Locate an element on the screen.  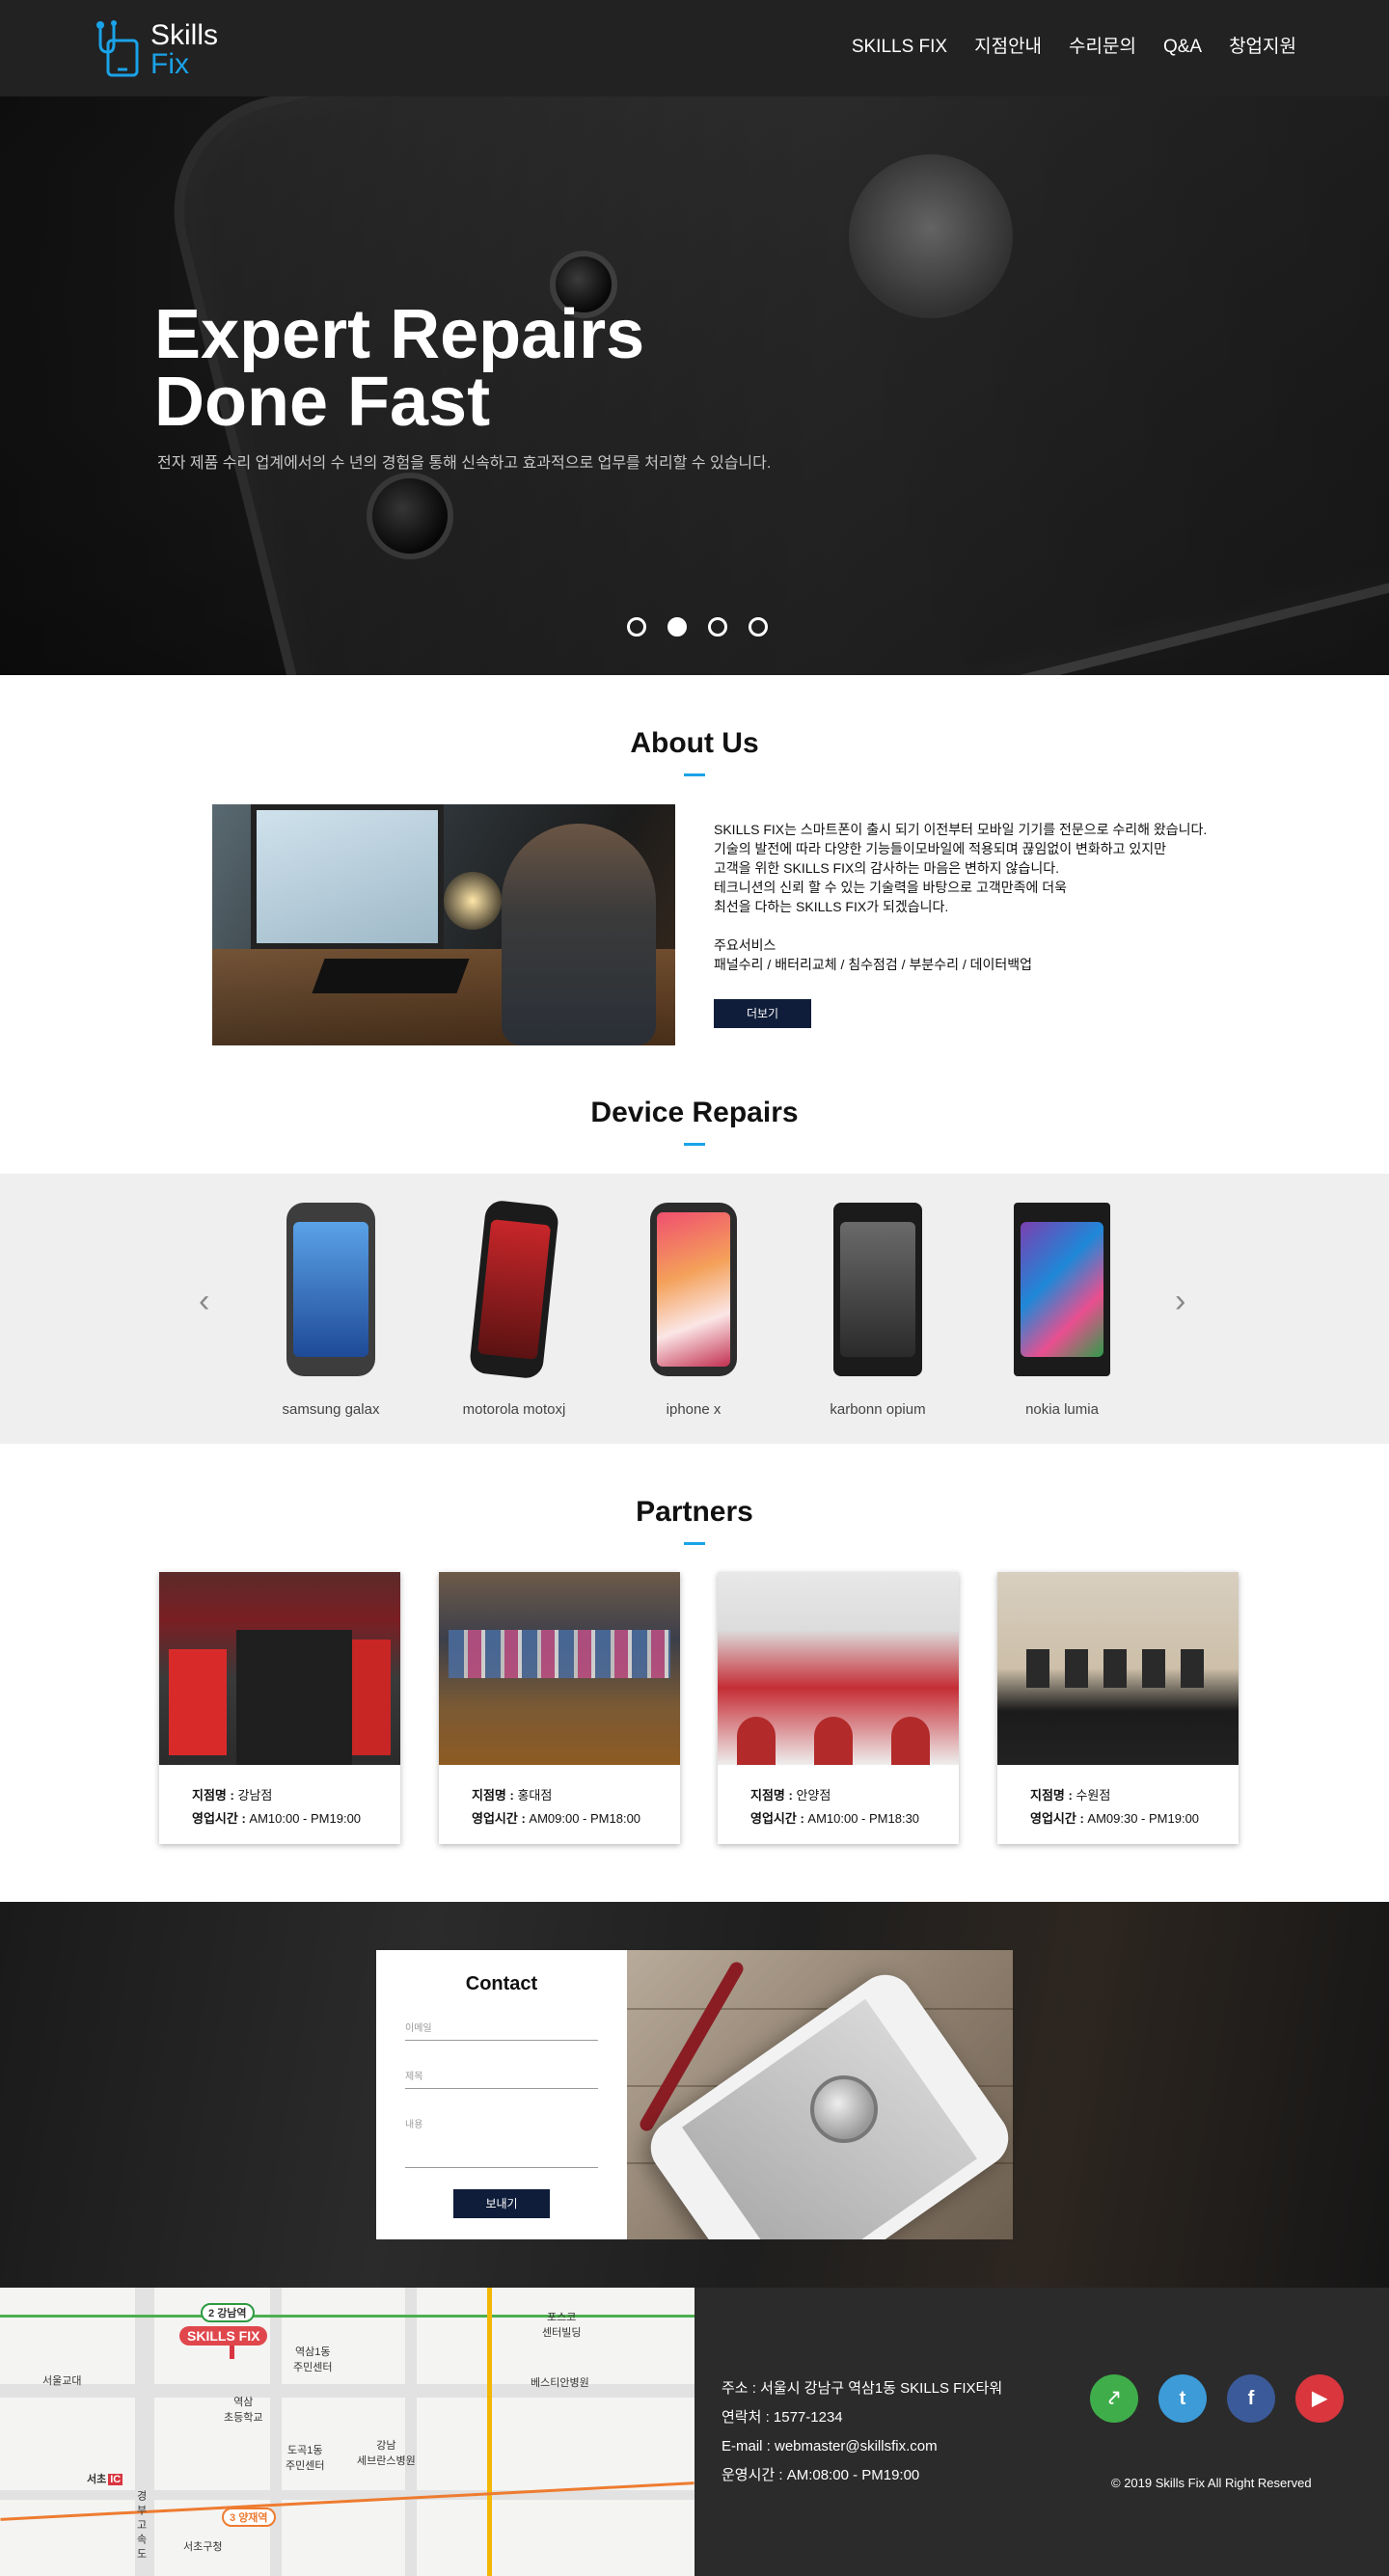
device-image-iphone is located at coordinates (694, 1289).